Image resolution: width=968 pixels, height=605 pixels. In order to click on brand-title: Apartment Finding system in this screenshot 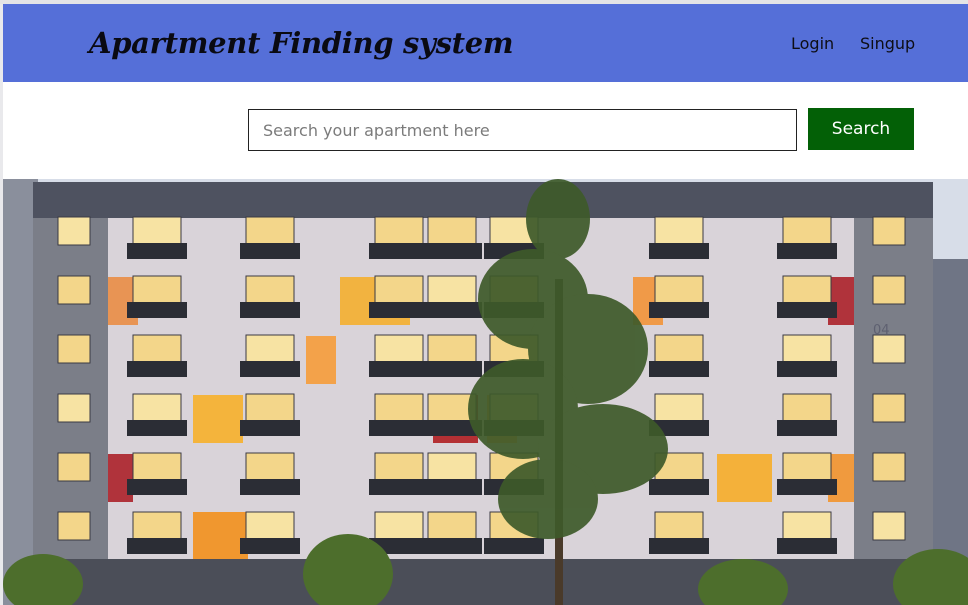, I will do `click(301, 43)`.